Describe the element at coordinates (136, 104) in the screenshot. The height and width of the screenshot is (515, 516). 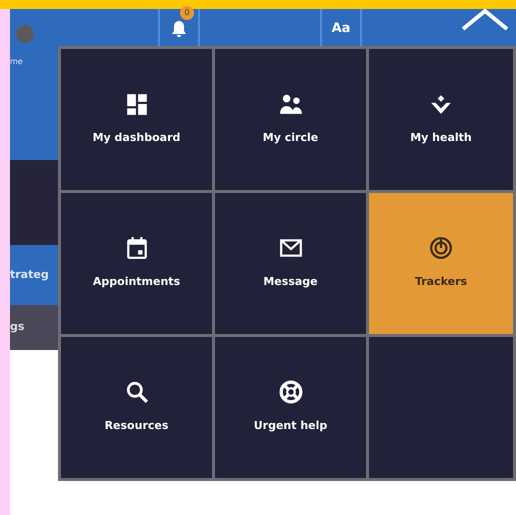
I see `dashboard-icon` at that location.